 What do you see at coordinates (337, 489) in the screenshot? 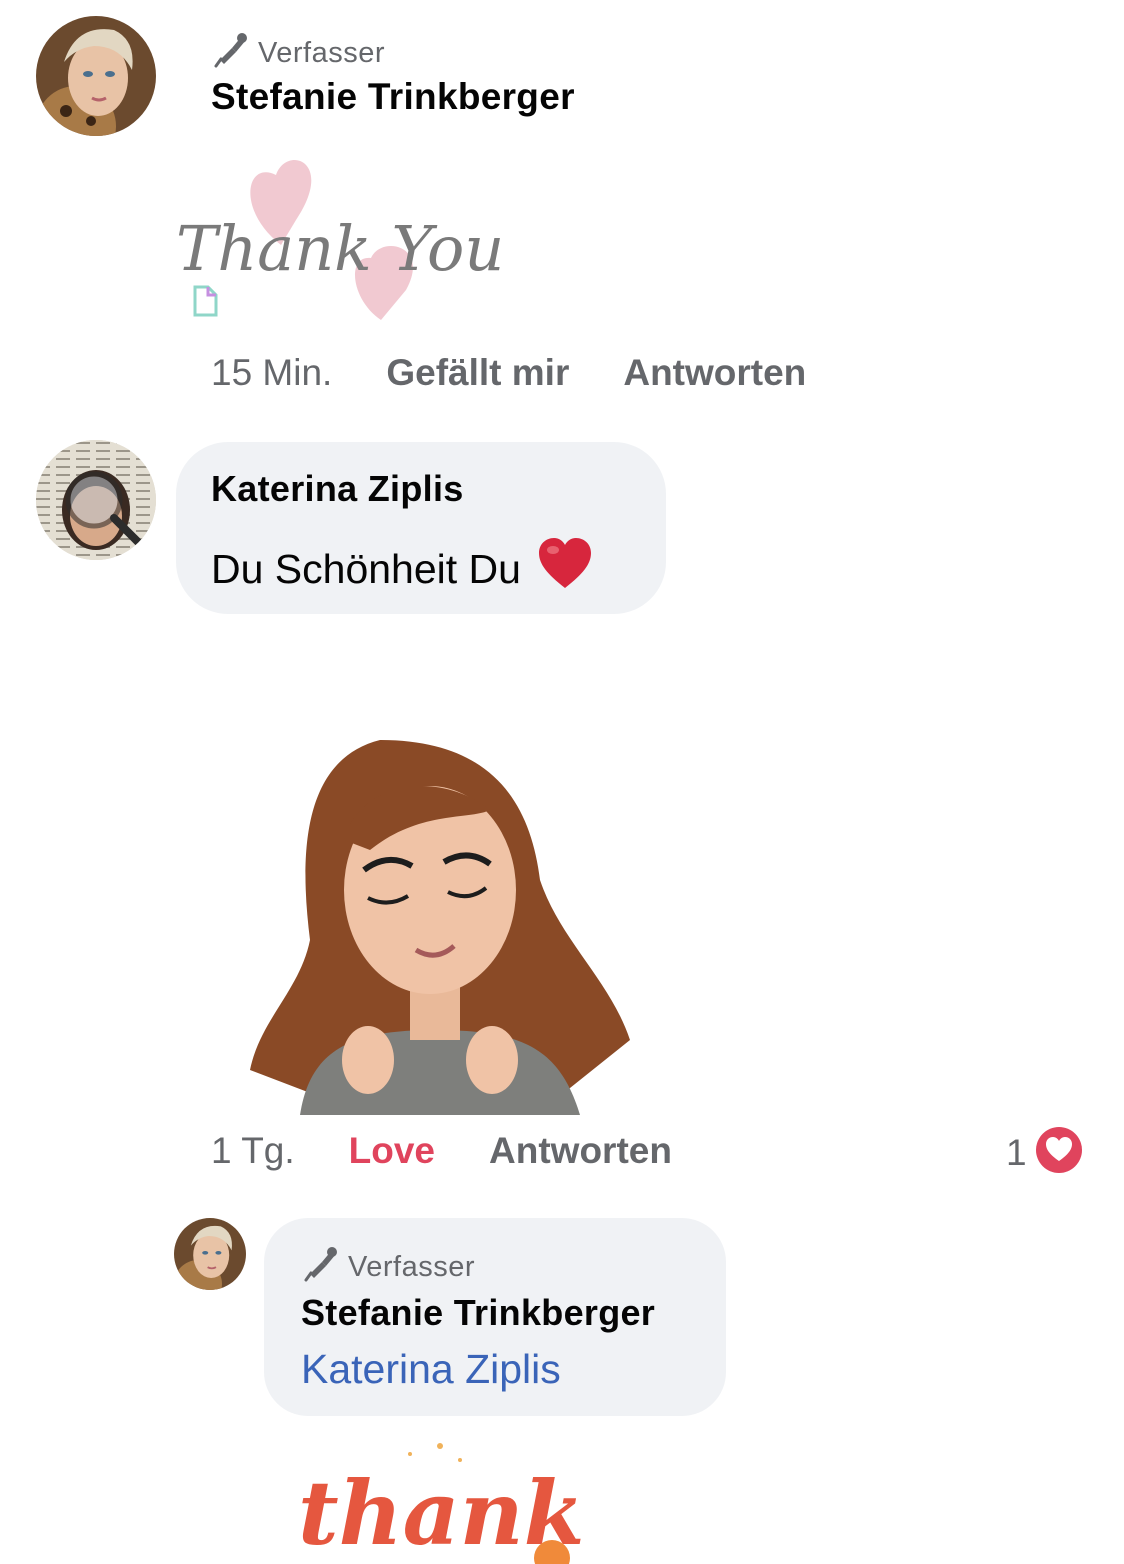
I see `comment-author: Katerina Ziplis` at bounding box center [337, 489].